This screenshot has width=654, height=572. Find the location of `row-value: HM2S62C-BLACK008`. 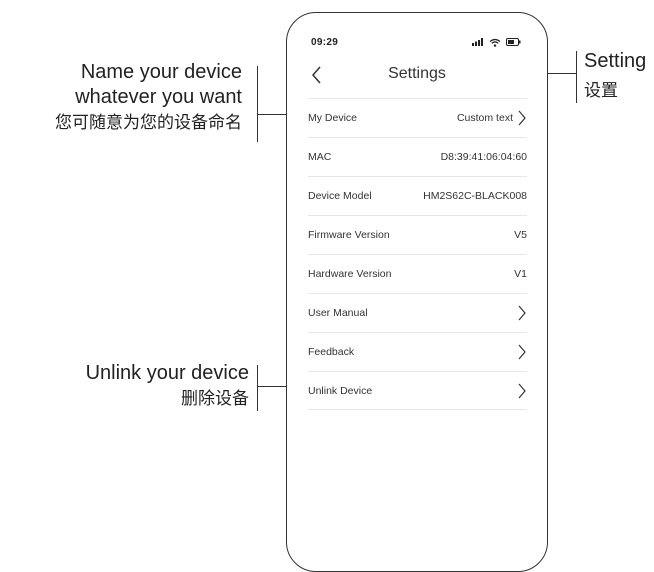

row-value: HM2S62C-BLACK008 is located at coordinates (475, 196).